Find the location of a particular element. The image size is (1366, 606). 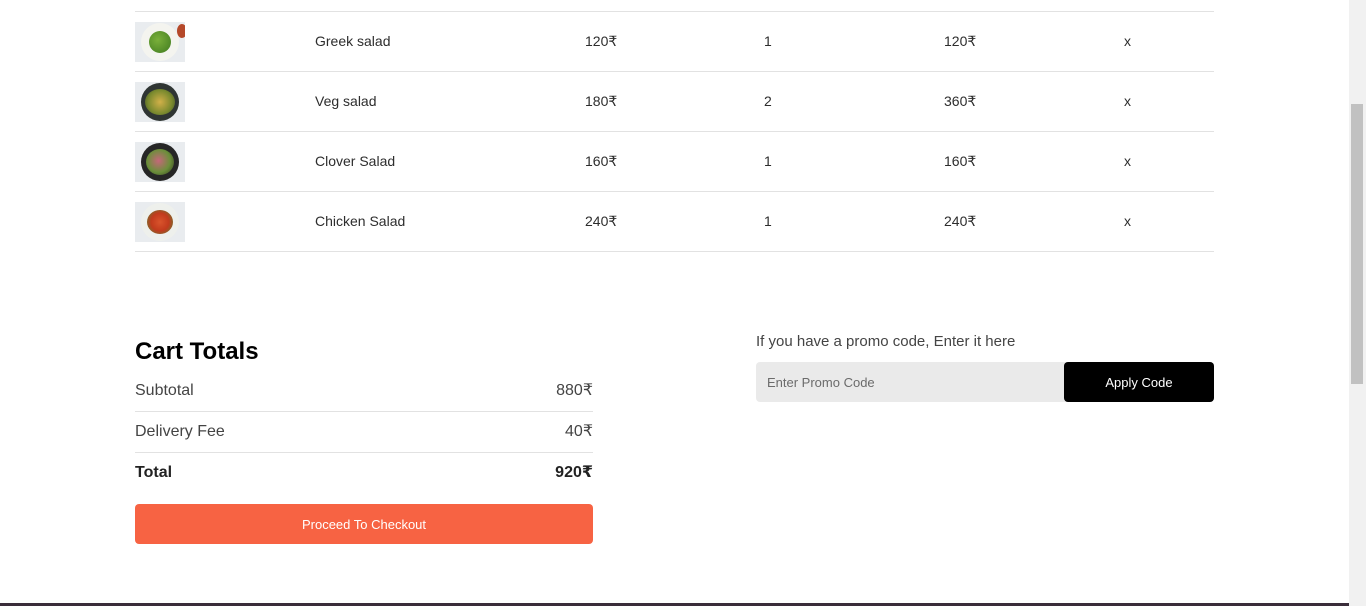

item-total: 160₹ is located at coordinates (960, 161).